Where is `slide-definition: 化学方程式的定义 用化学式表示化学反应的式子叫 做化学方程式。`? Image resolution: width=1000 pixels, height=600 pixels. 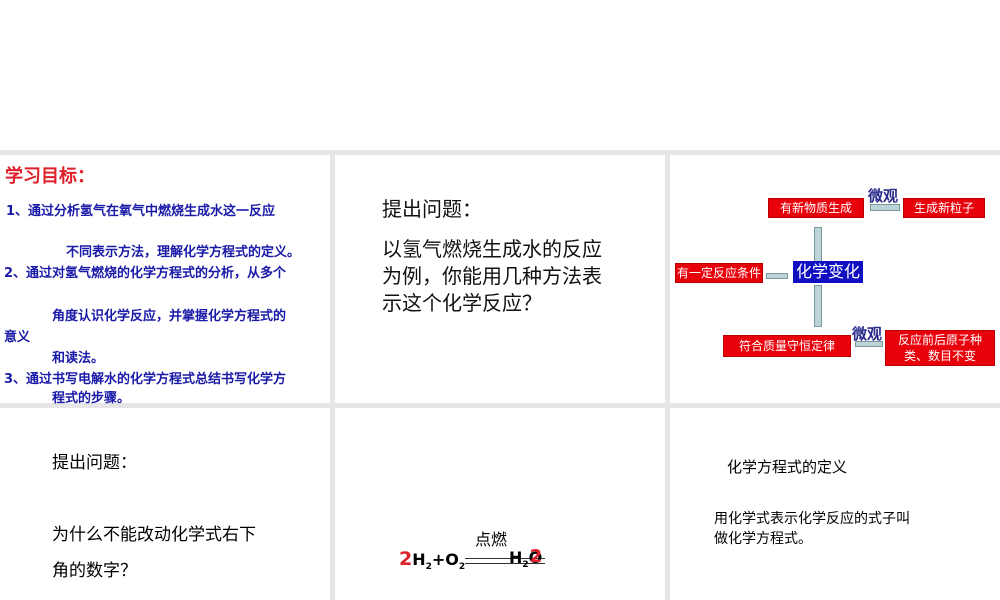 slide-definition: 化学方程式的定义 用化学式表示化学反应的式子叫 做化学方程式。 is located at coordinates (835, 504).